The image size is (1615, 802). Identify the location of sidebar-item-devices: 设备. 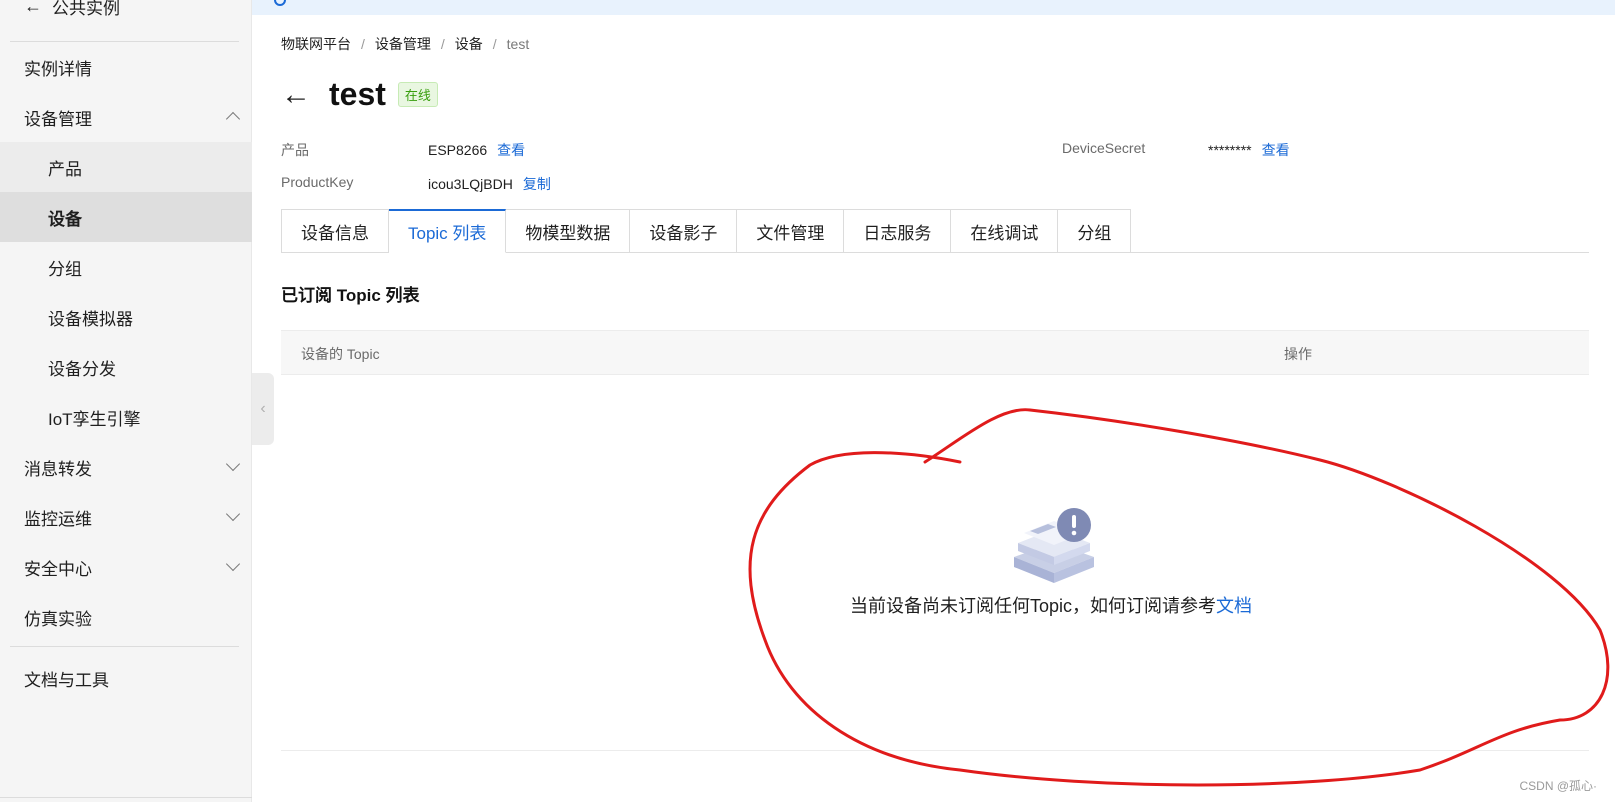
(126, 217).